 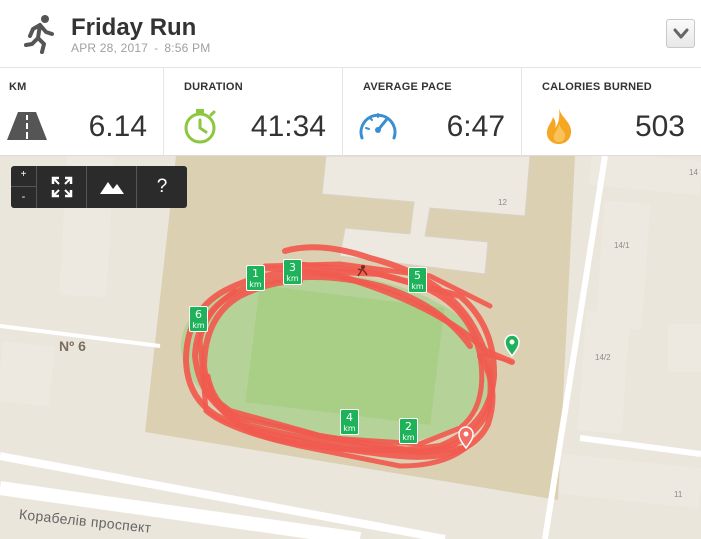 What do you see at coordinates (24, 176) in the screenshot?
I see `zoom-in-button: +` at bounding box center [24, 176].